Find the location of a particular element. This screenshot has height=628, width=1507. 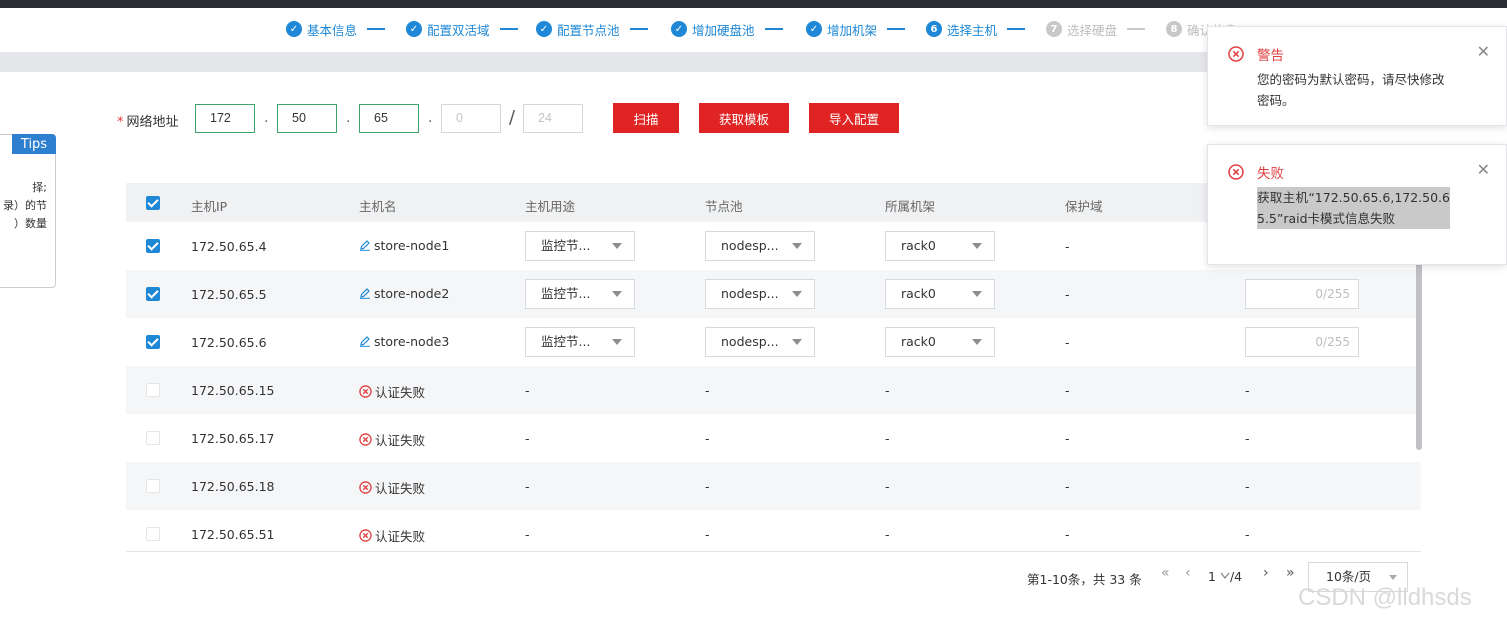

step-connector is located at coordinates (508, 29).